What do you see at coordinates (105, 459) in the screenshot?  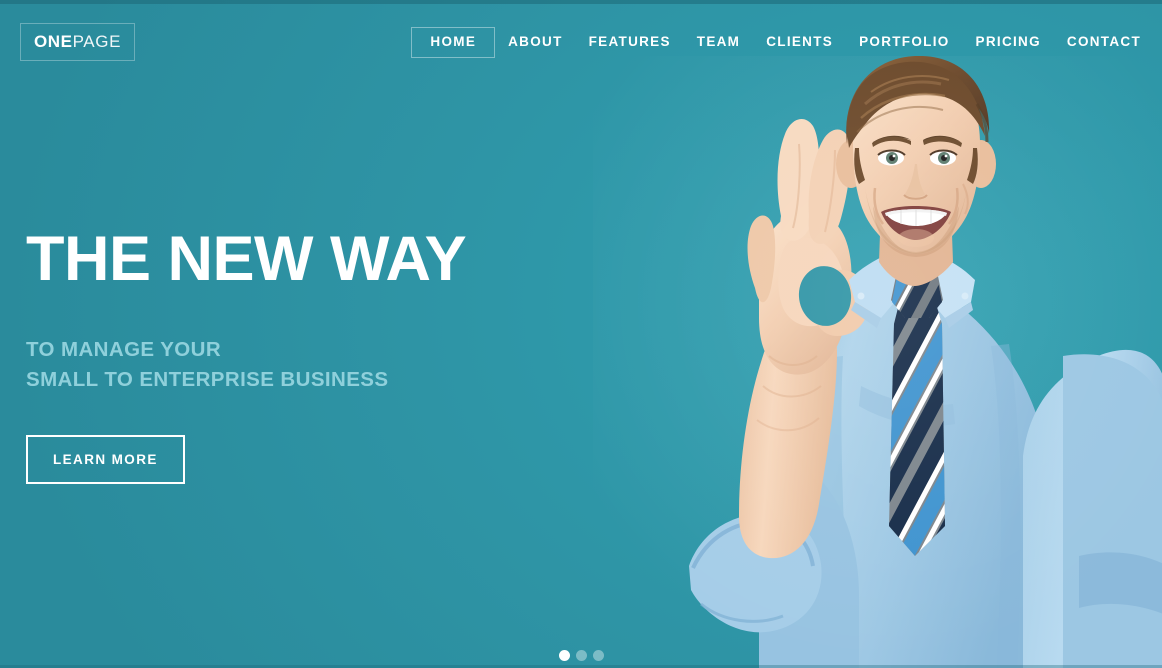 I see `learn-more-button: LEARN MORE` at bounding box center [105, 459].